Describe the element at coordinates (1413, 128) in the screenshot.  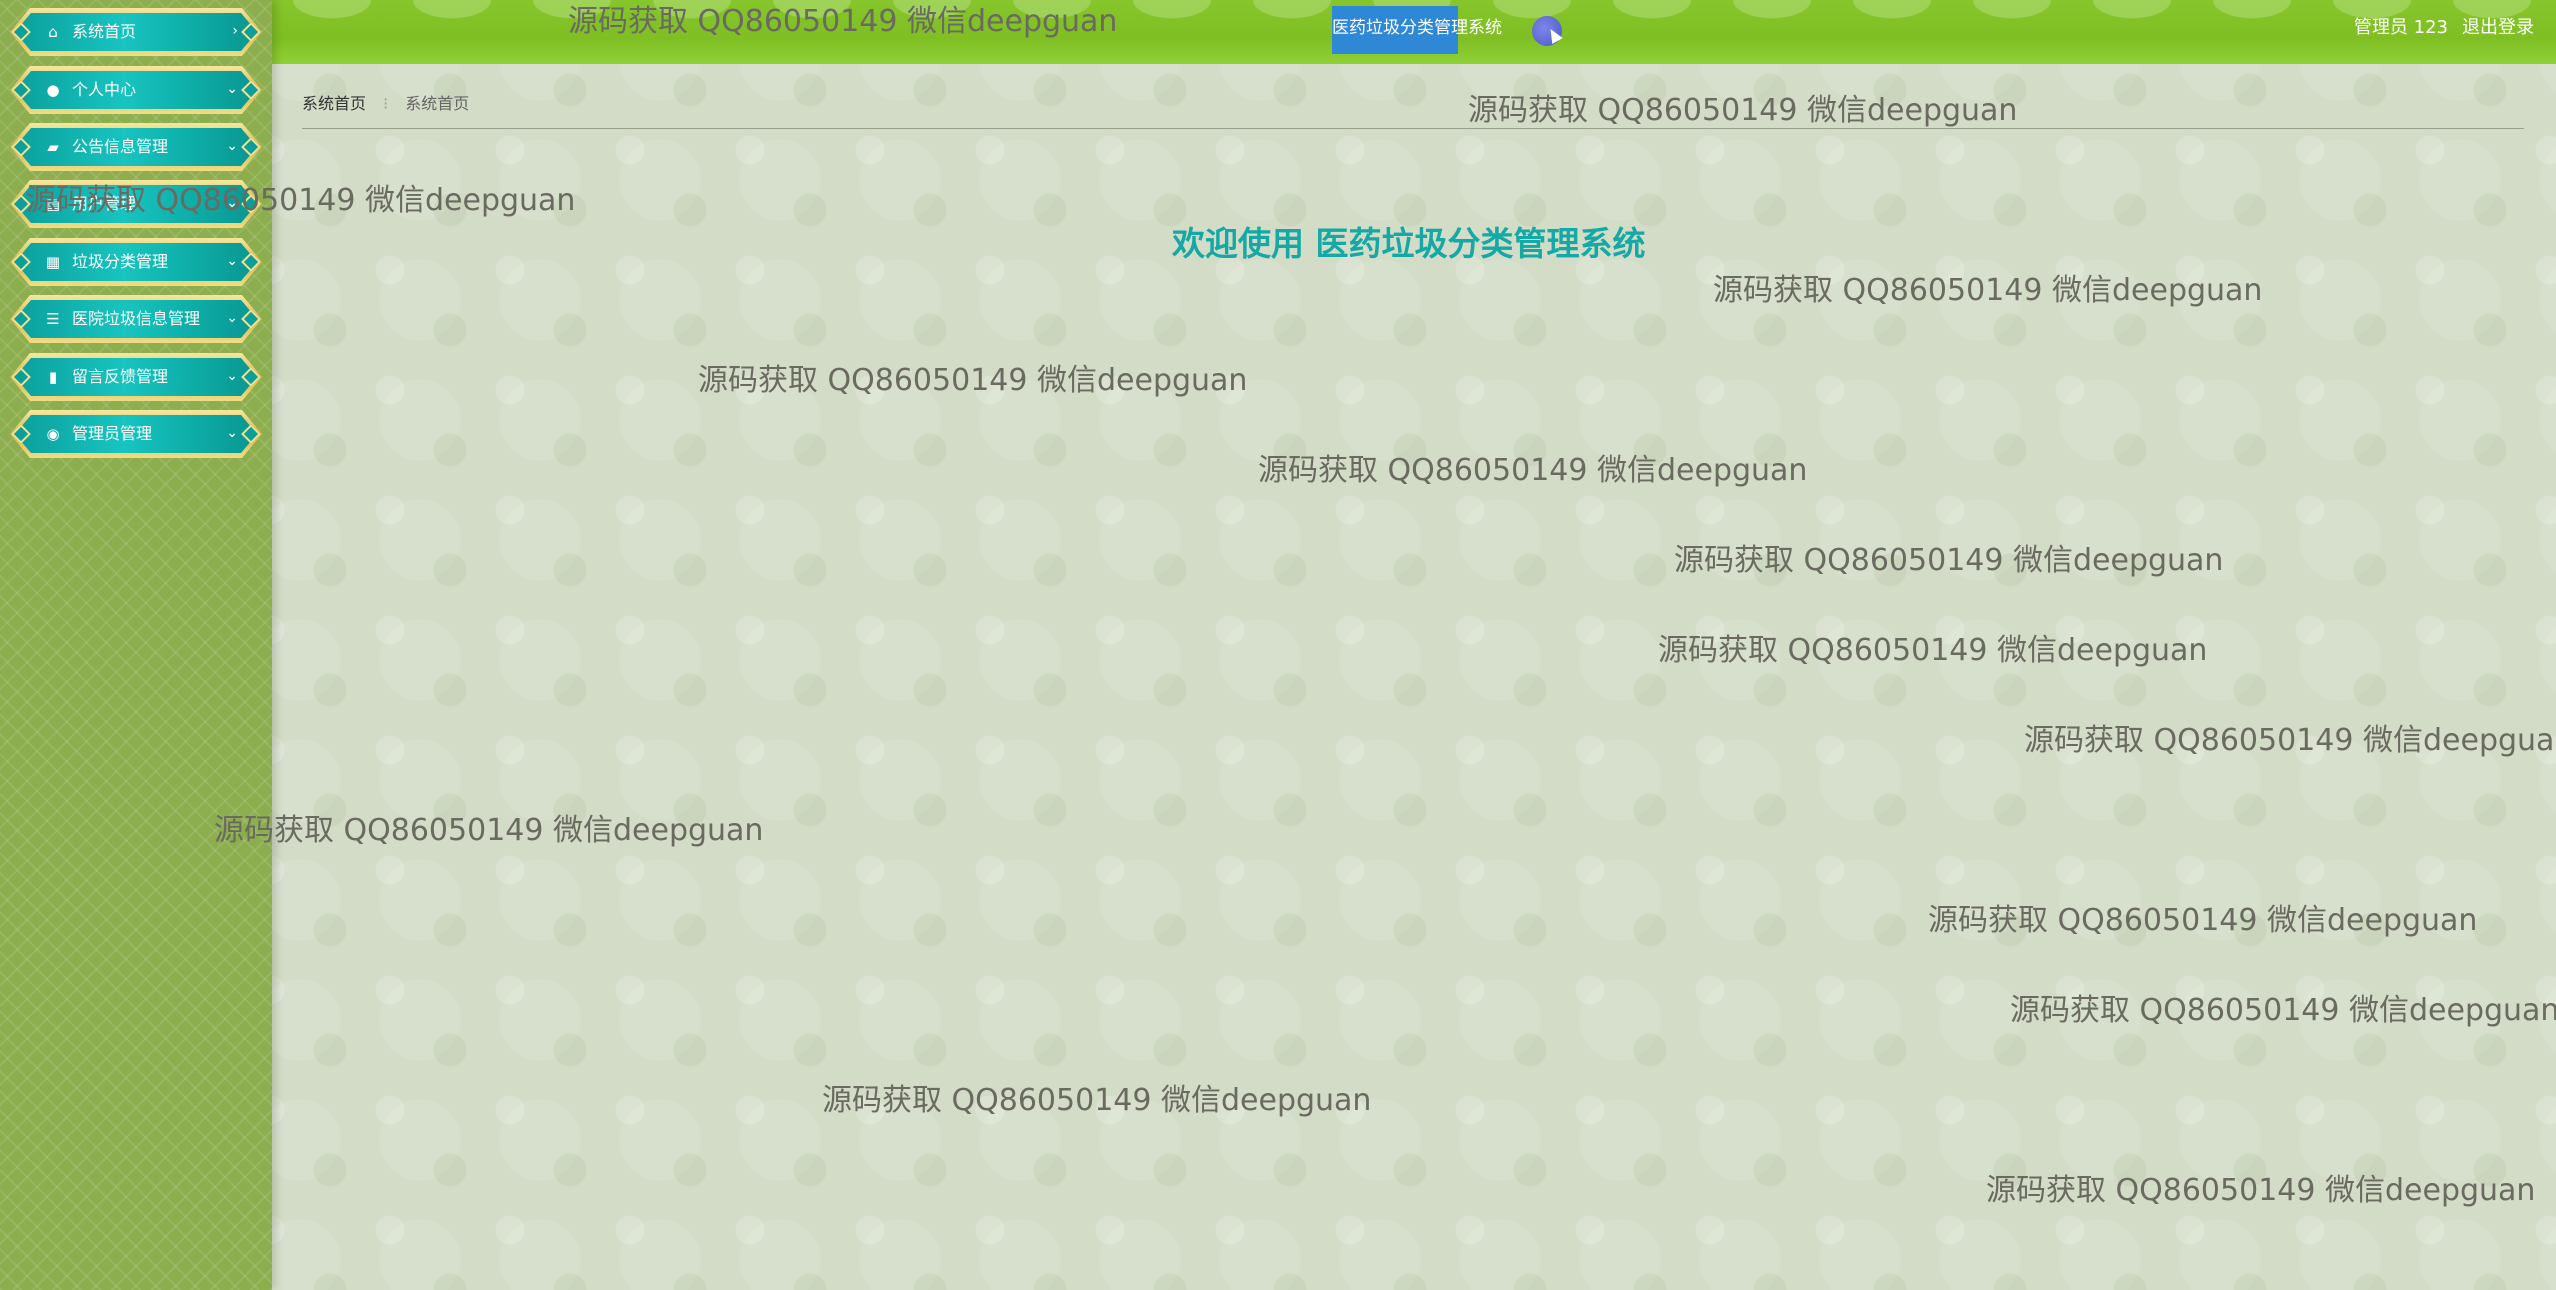
I see `breadcrumb-divider` at that location.